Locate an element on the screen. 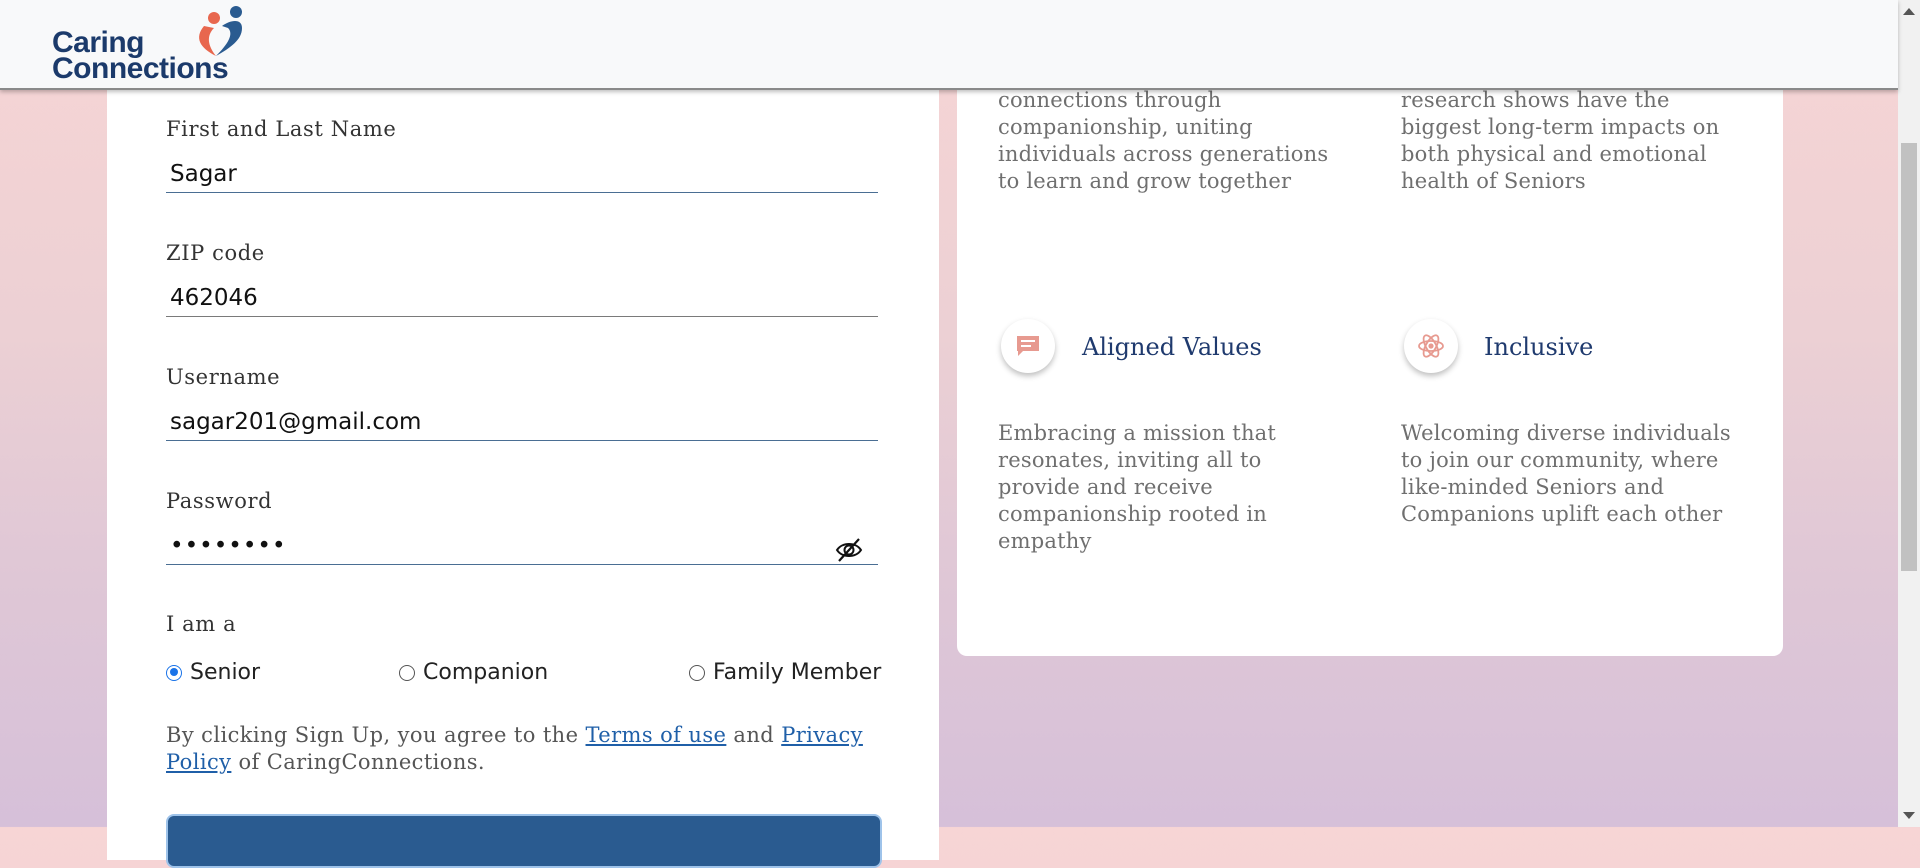 Image resolution: width=1920 pixels, height=868 pixels. consent-prefix: By clicking Sign Up, you agree to the is located at coordinates (376, 735).